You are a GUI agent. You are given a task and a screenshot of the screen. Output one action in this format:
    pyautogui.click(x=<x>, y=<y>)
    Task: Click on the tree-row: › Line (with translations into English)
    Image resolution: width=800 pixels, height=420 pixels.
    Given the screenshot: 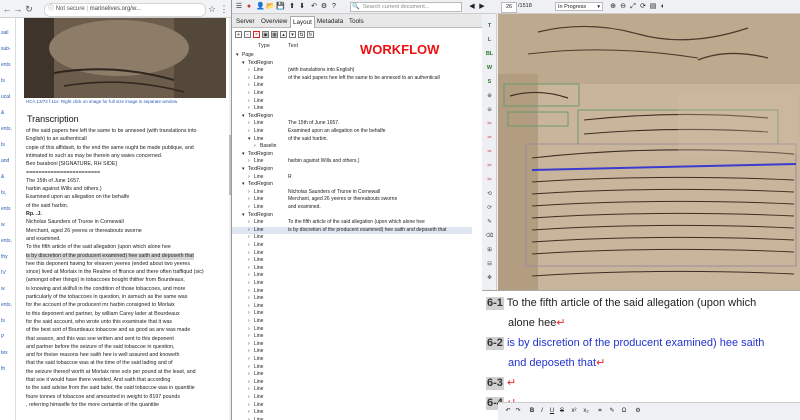 What is the action you would take?
    pyautogui.click(x=352, y=71)
    